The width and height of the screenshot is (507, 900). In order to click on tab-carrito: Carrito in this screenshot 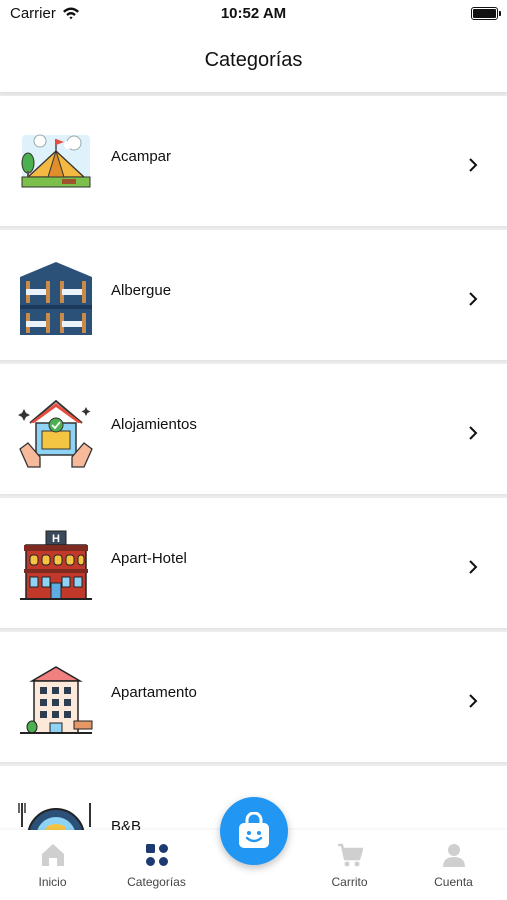, I will do `click(349, 865)`.